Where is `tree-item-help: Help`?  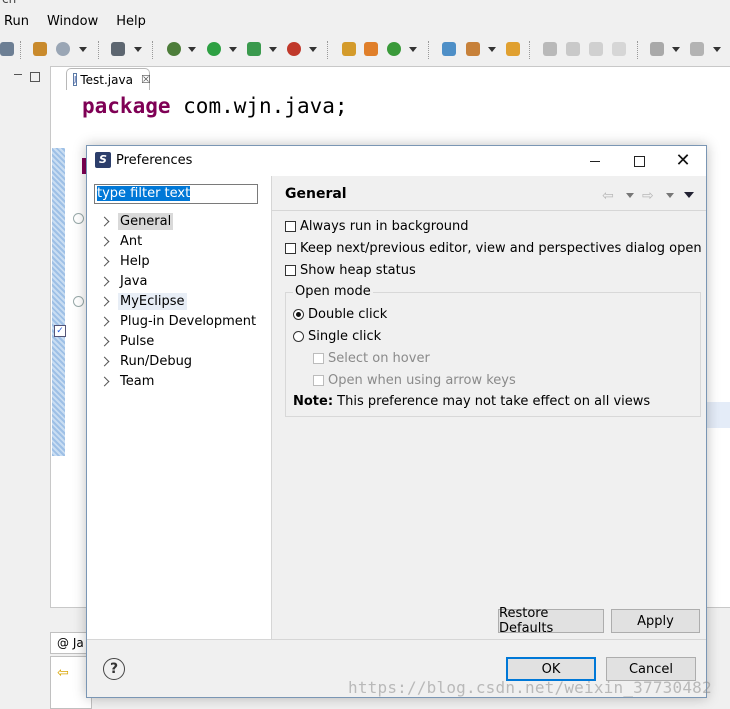 tree-item-help: Help is located at coordinates (125, 261).